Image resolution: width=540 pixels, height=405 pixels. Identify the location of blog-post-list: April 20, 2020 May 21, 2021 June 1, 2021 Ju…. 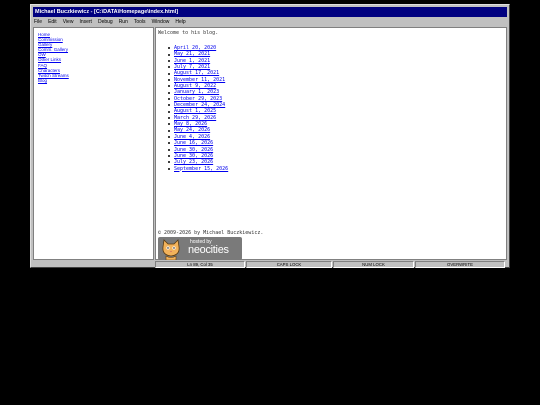
(198, 108).